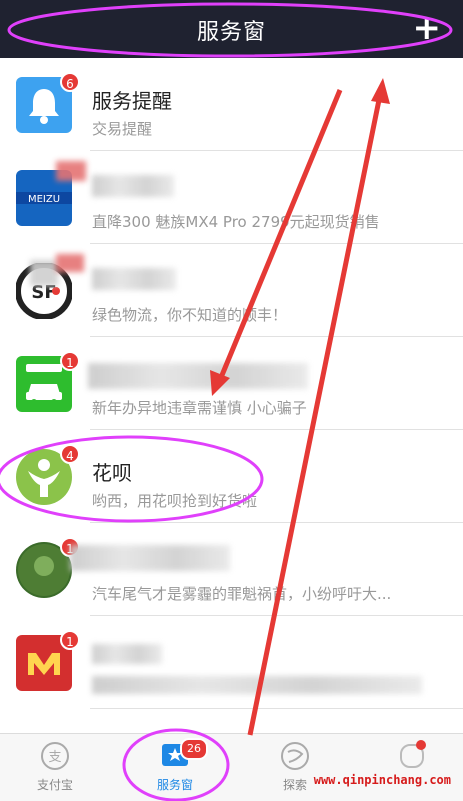  I want to click on item-subtitle: 交易提醒, so click(122, 129).